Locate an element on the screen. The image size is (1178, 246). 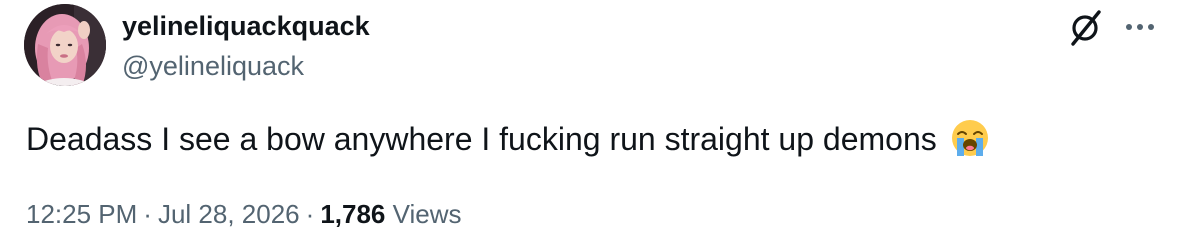
ellipsis-icon is located at coordinates (1140, 27).